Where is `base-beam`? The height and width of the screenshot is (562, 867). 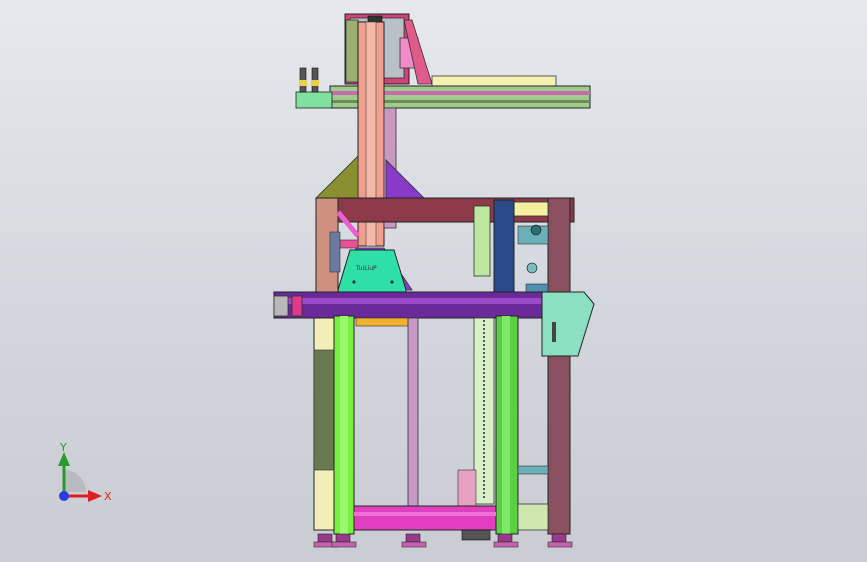
base-beam is located at coordinates (425, 518).